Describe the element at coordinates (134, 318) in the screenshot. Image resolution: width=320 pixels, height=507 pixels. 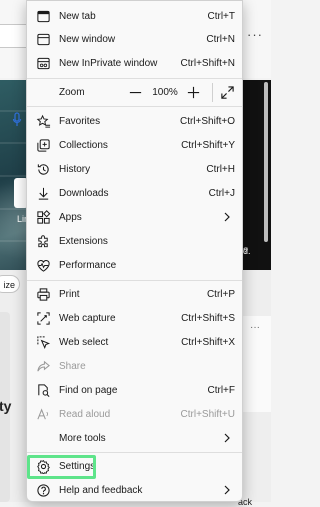
I see `menu-item-web-capture: Web capture Ctrl+Shift+S` at that location.